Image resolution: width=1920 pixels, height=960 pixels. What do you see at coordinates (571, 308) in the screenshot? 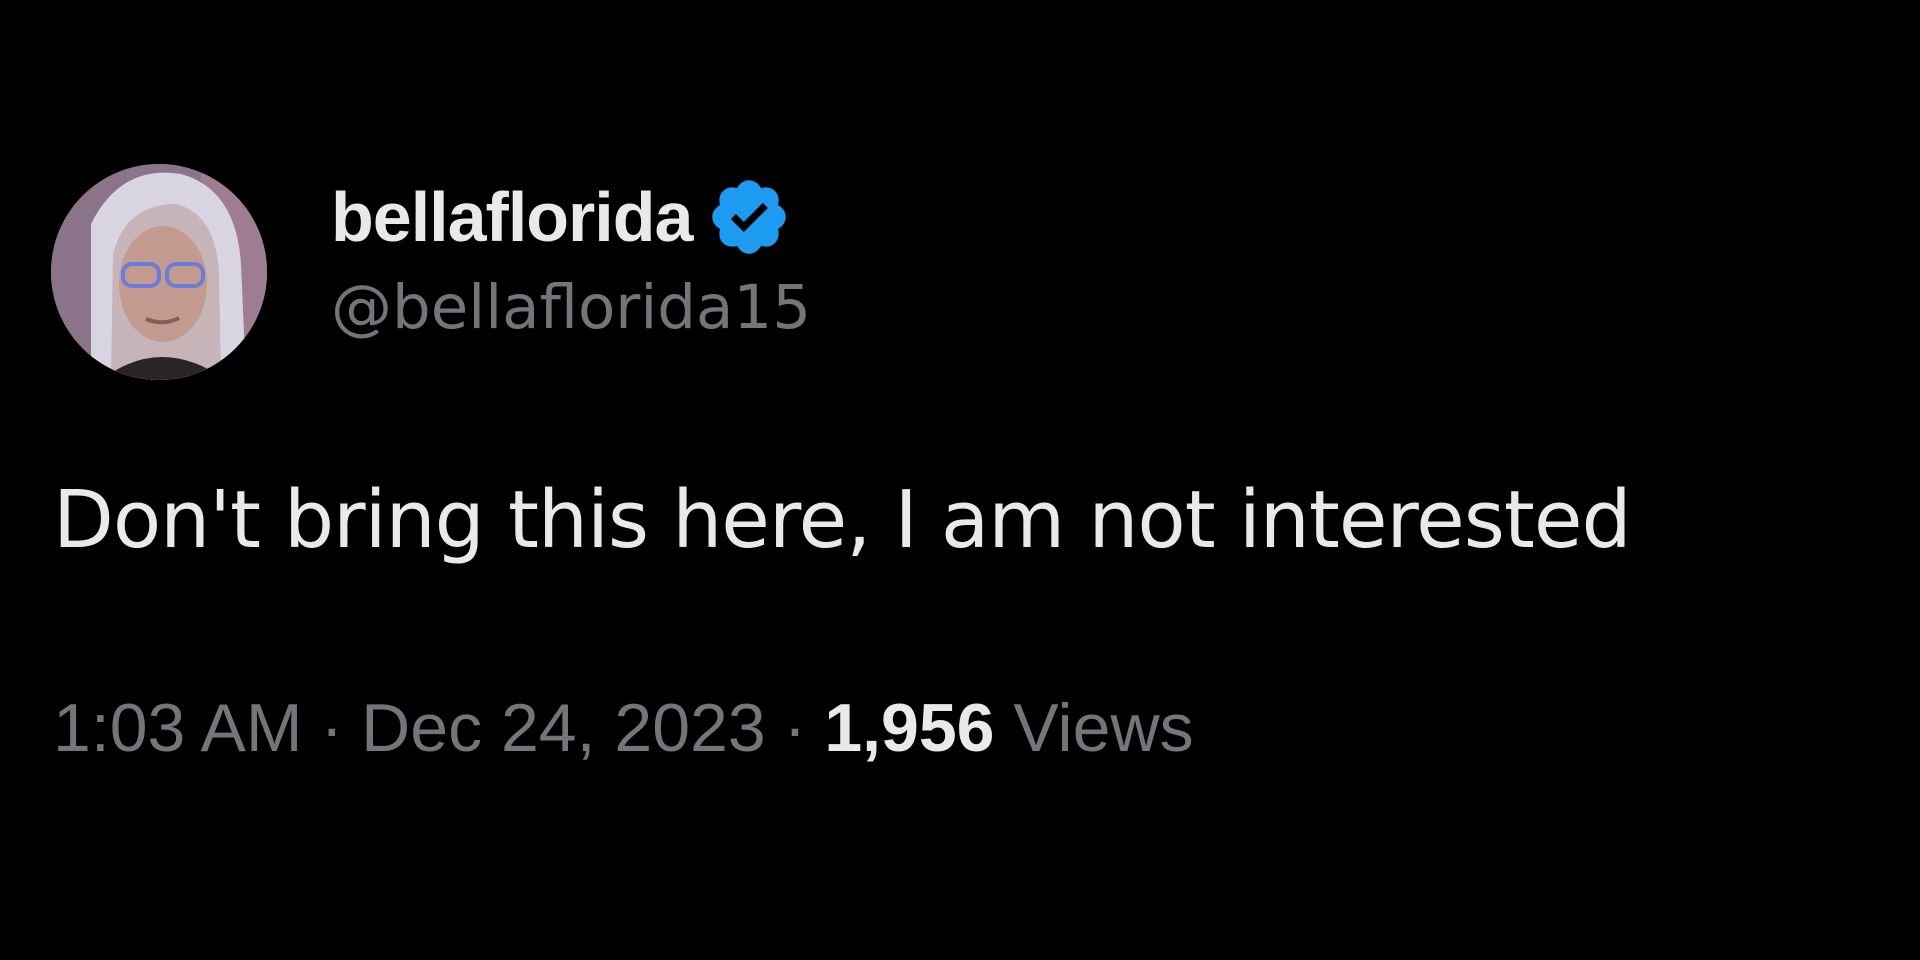
I see `author-handle: @bellaflorida15` at bounding box center [571, 308].